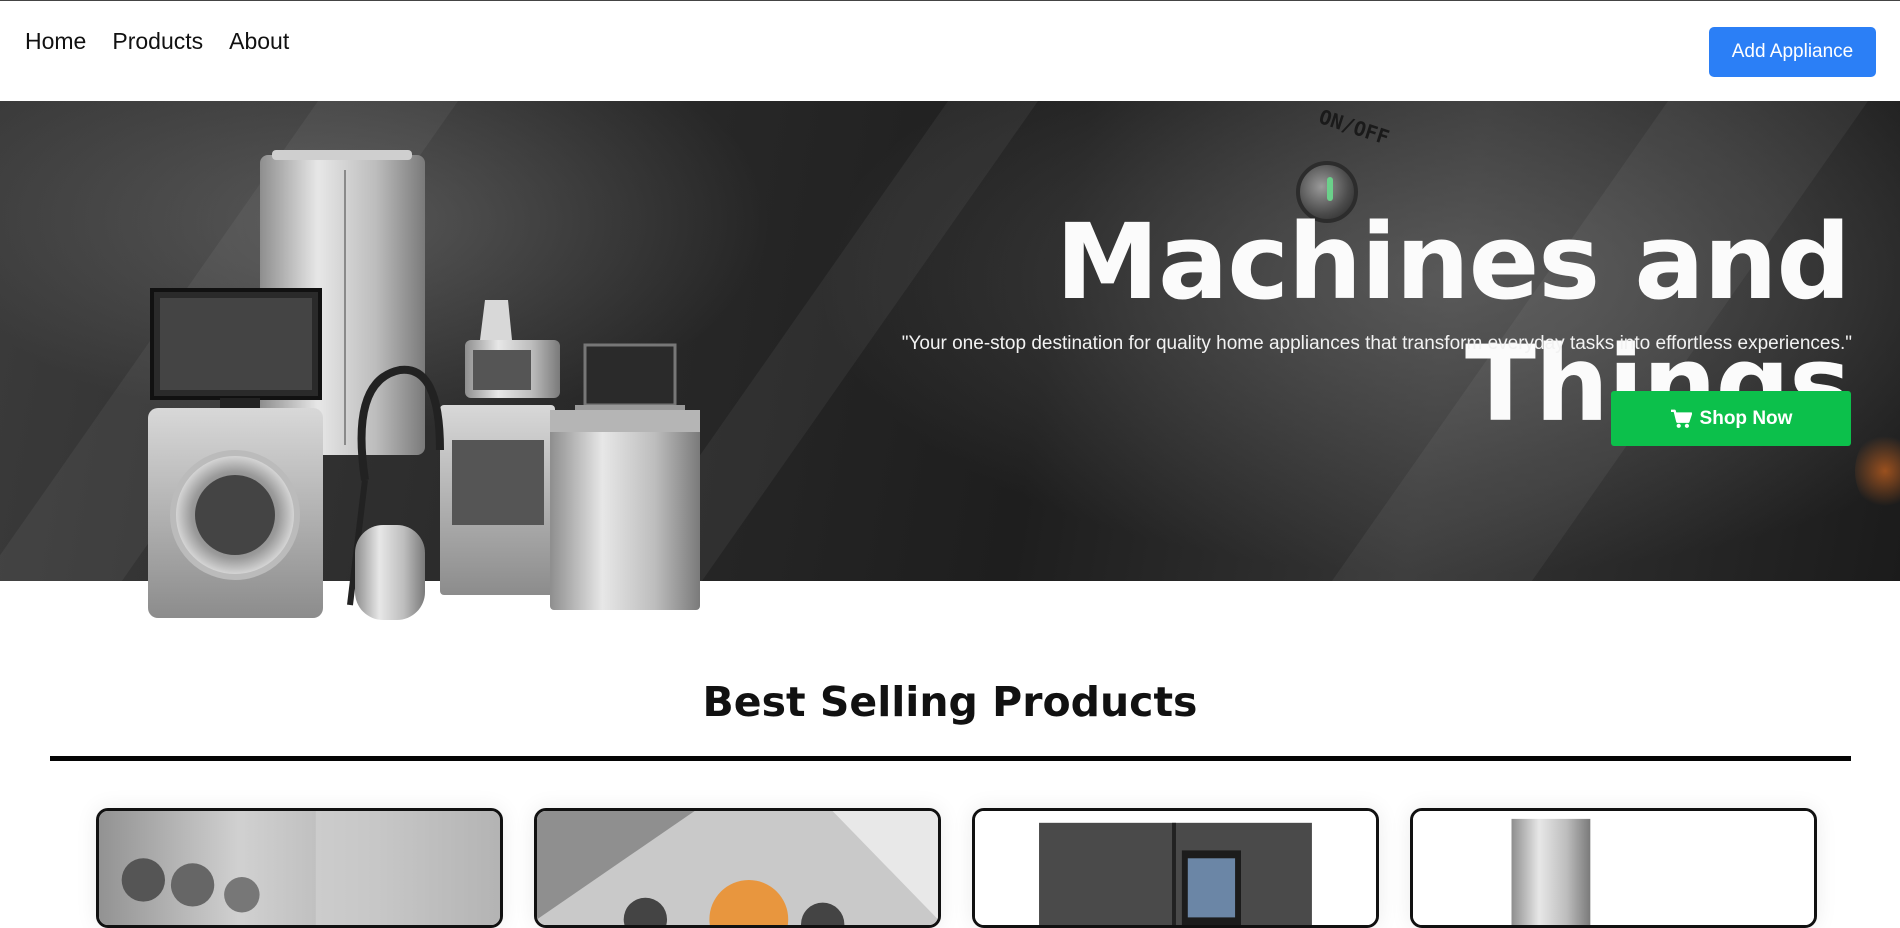 Image resolution: width=1900 pixels, height=928 pixels. I want to click on shop-now-button: Shop Now, so click(1731, 418).